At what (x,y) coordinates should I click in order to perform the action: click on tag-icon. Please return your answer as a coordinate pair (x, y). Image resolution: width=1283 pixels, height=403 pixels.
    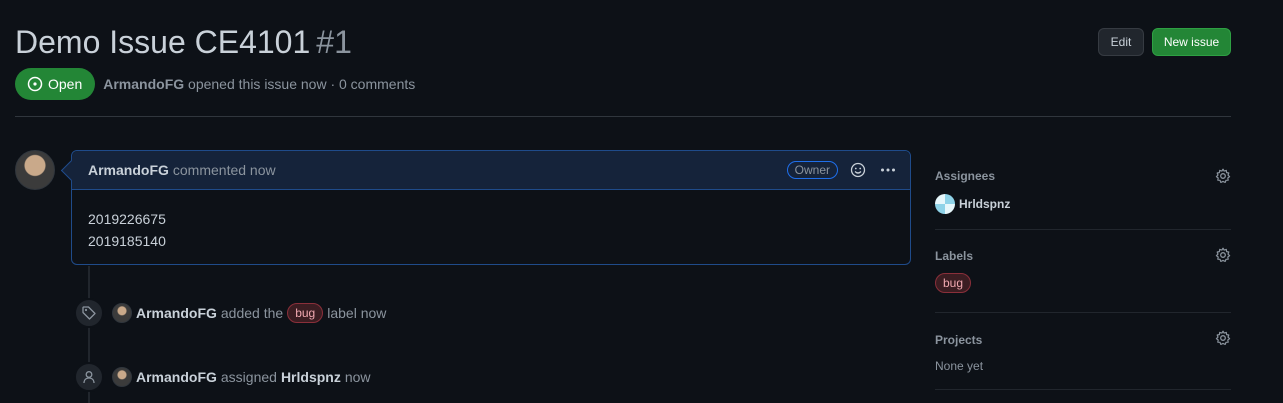
    Looking at the image, I should click on (89, 313).